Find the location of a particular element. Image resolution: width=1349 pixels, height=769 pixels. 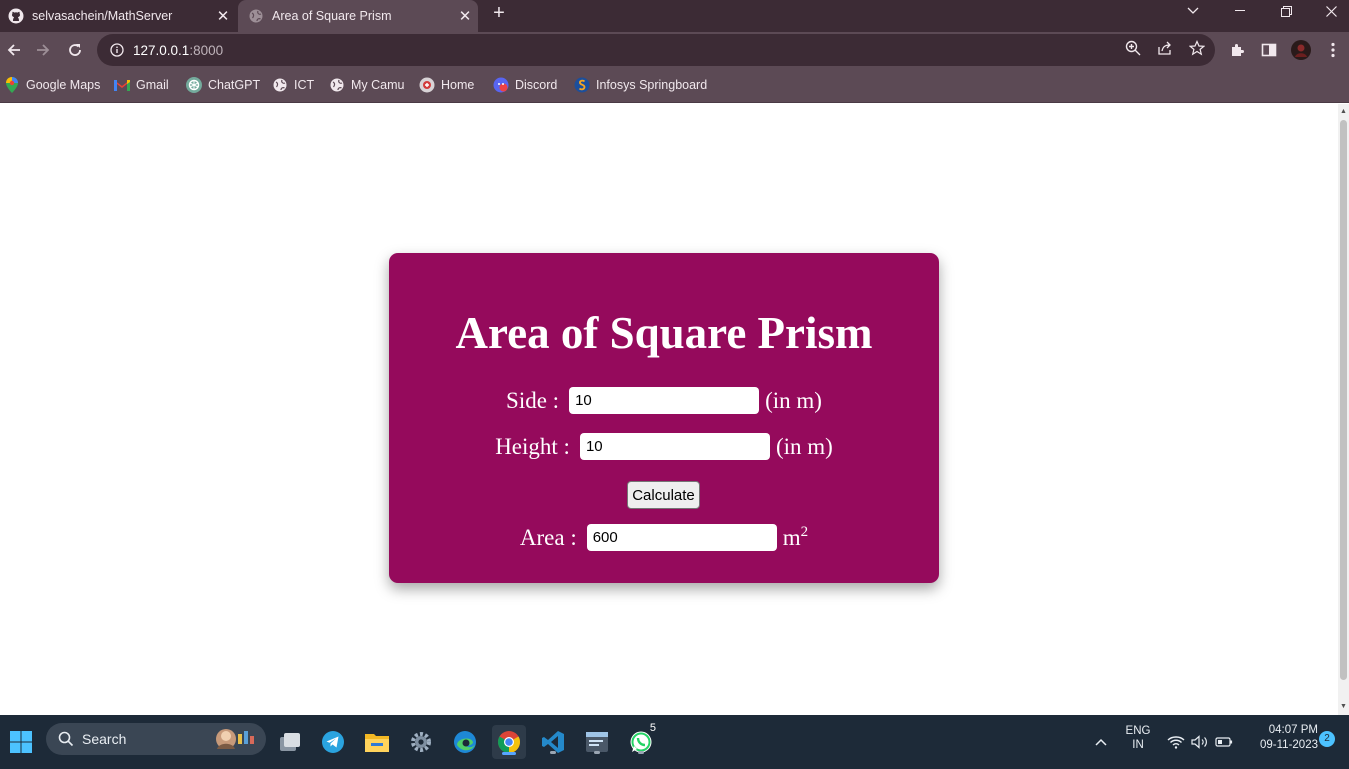

show-hidden-icons-button is located at coordinates (1101, 742).